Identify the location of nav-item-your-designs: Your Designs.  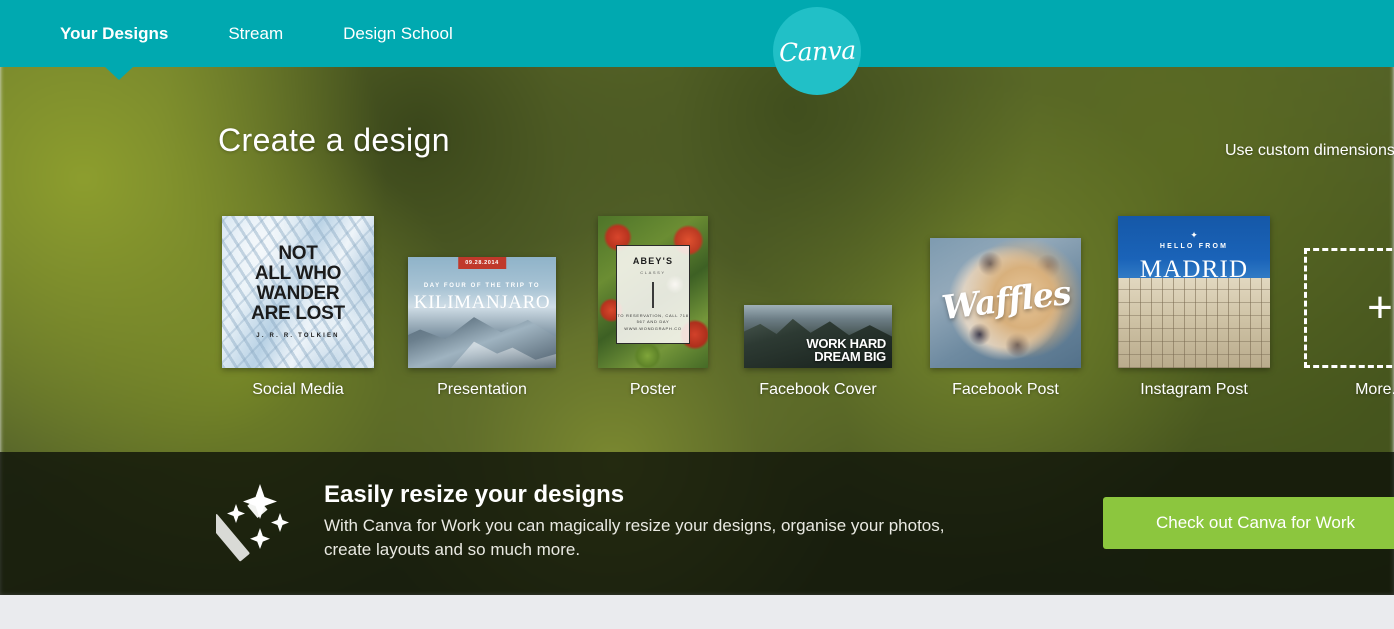
(114, 33).